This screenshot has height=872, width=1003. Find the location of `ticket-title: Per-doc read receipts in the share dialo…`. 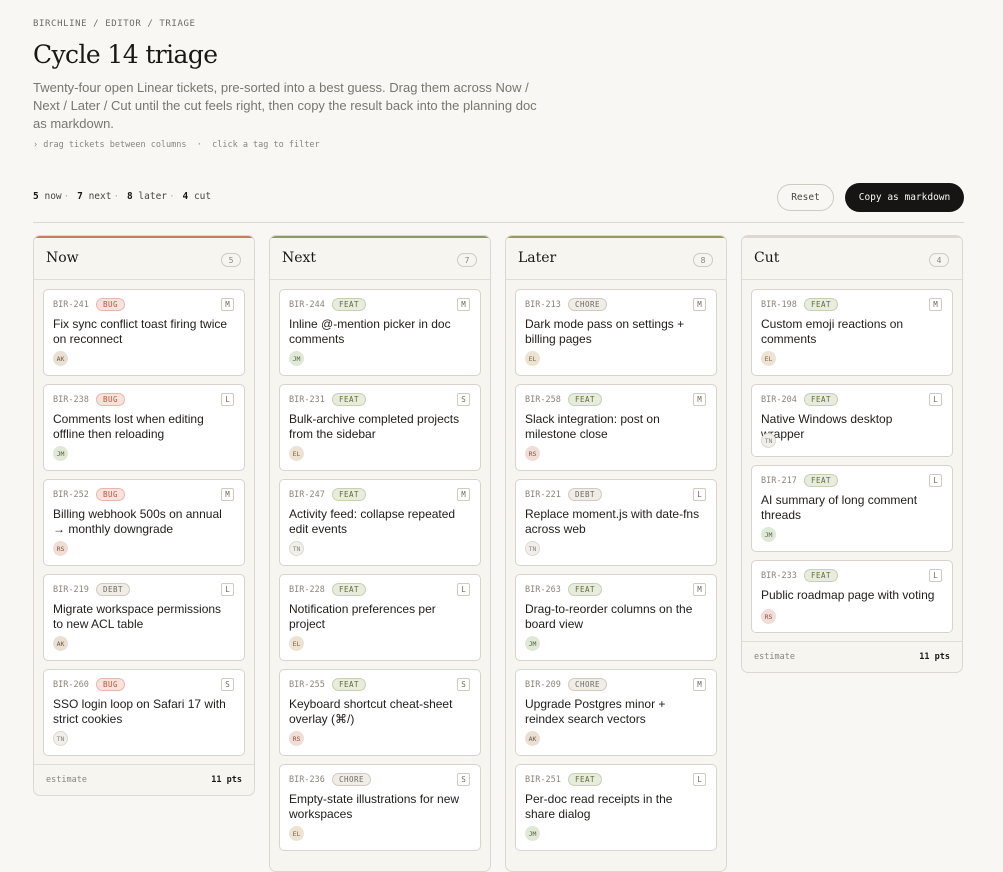

ticket-title: Per-doc read receipts in the share dialo… is located at coordinates (599, 806).